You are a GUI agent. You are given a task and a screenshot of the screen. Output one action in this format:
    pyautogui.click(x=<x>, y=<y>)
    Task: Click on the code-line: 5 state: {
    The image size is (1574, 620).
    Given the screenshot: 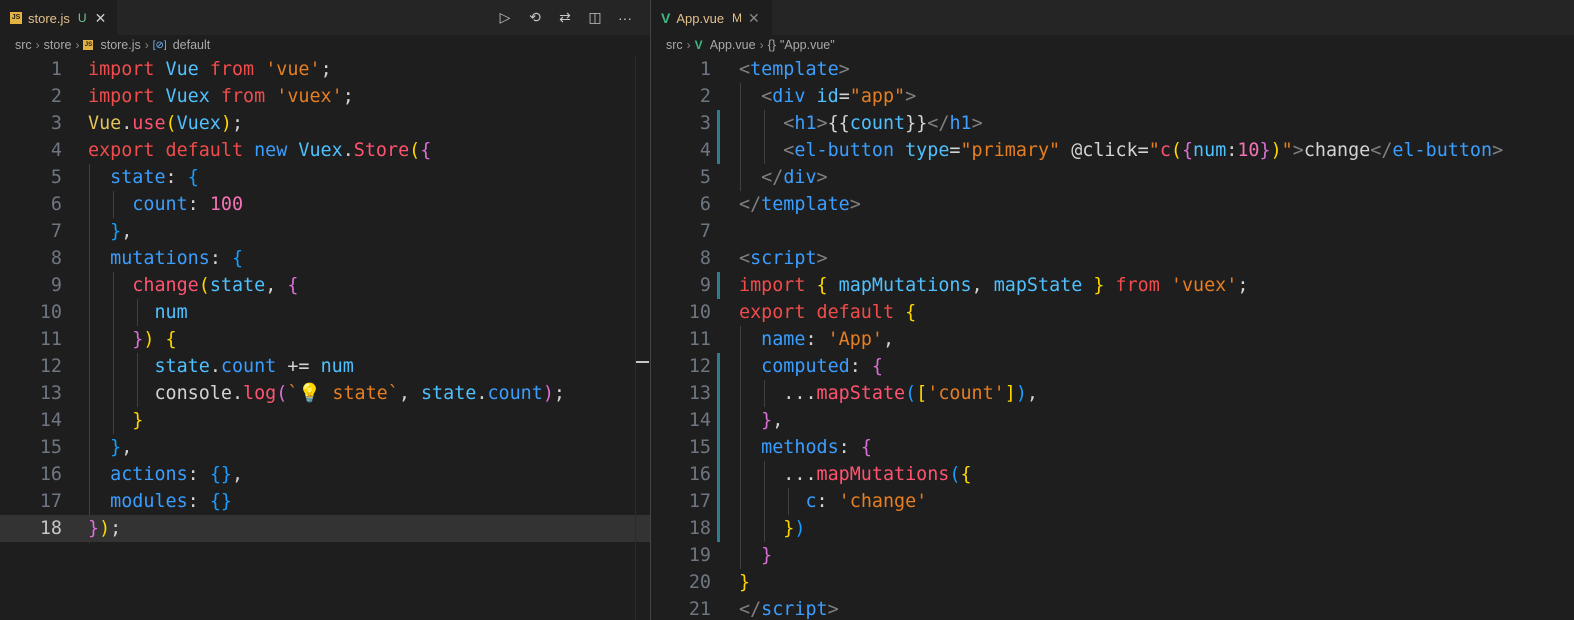 What is the action you would take?
    pyautogui.click(x=325, y=177)
    